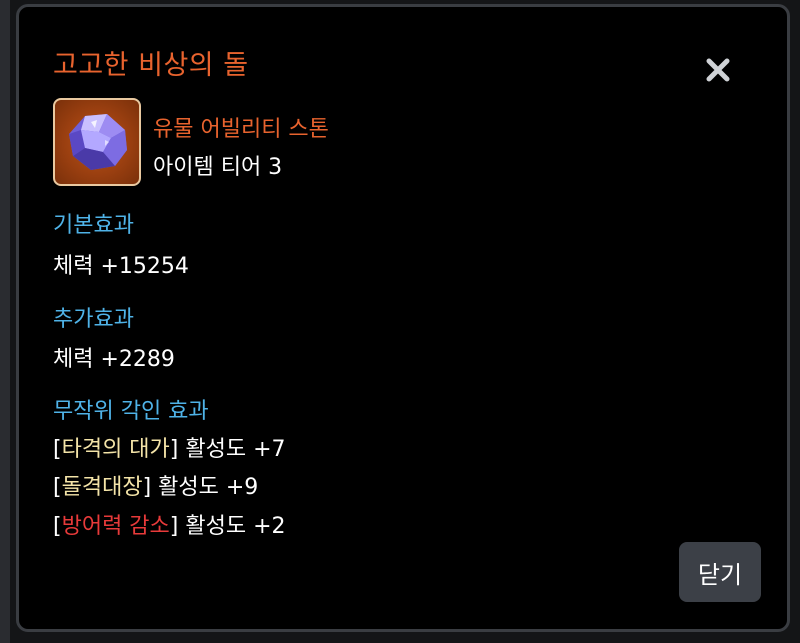 The width and height of the screenshot is (800, 643). I want to click on engraving-heading: 무작위 각인 효과, so click(131, 411).